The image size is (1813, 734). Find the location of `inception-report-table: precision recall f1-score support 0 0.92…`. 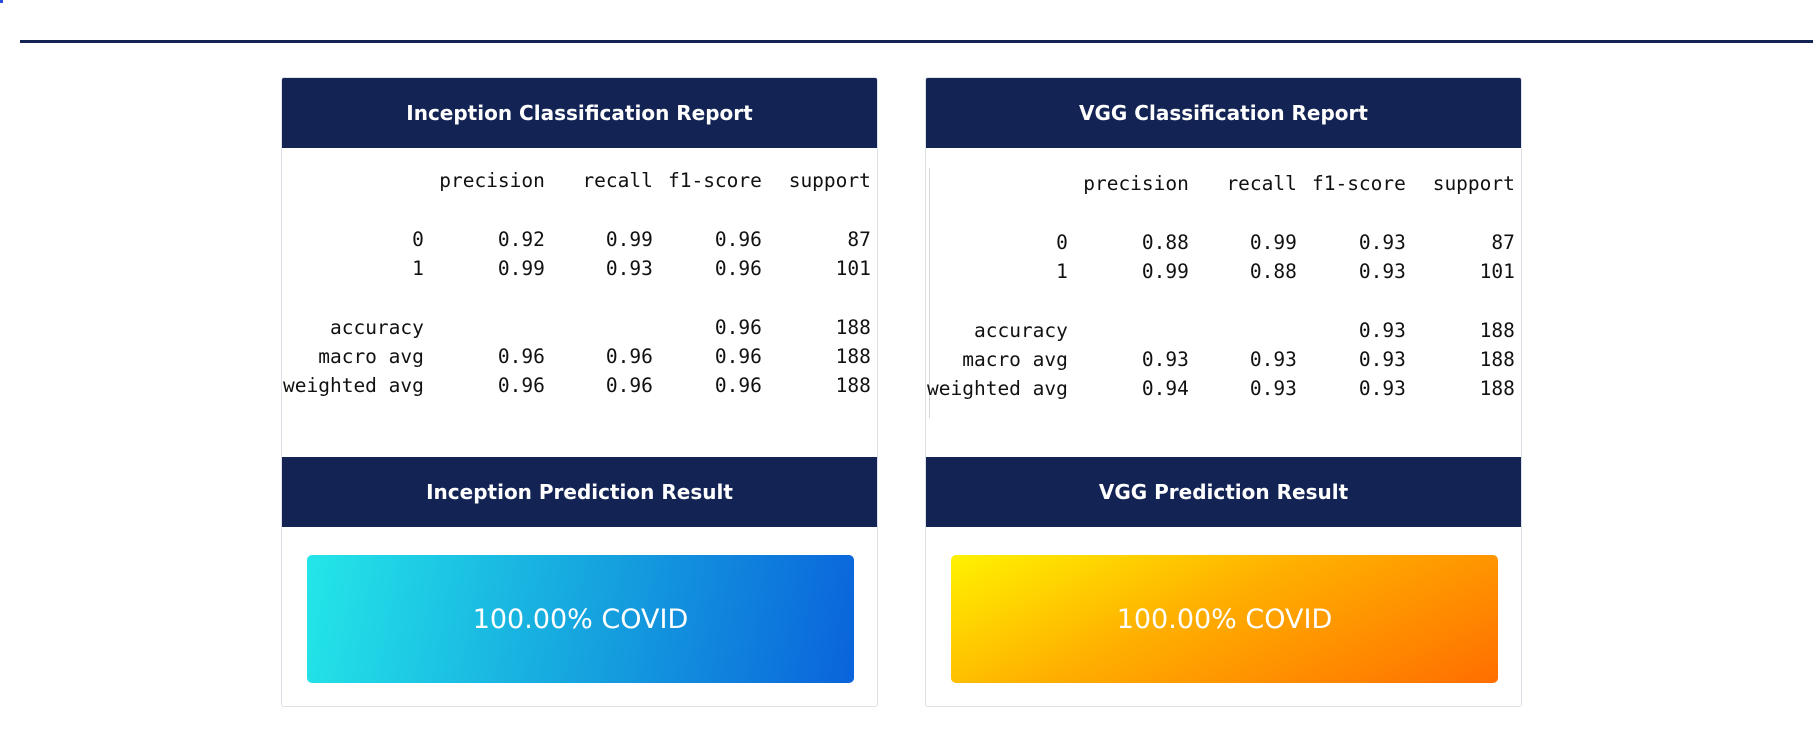

inception-report-table: precision recall f1-score support 0 0.92… is located at coordinates (577, 283).